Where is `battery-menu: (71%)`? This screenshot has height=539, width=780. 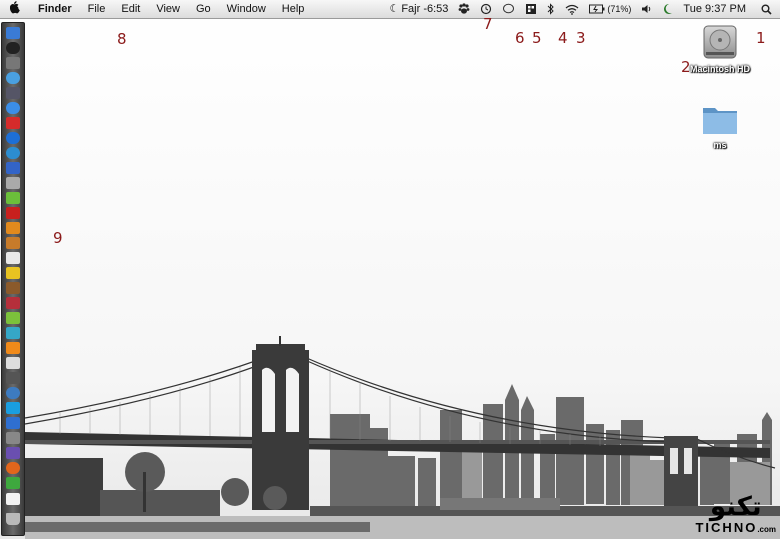
battery-menu: (71%) is located at coordinates (610, 9).